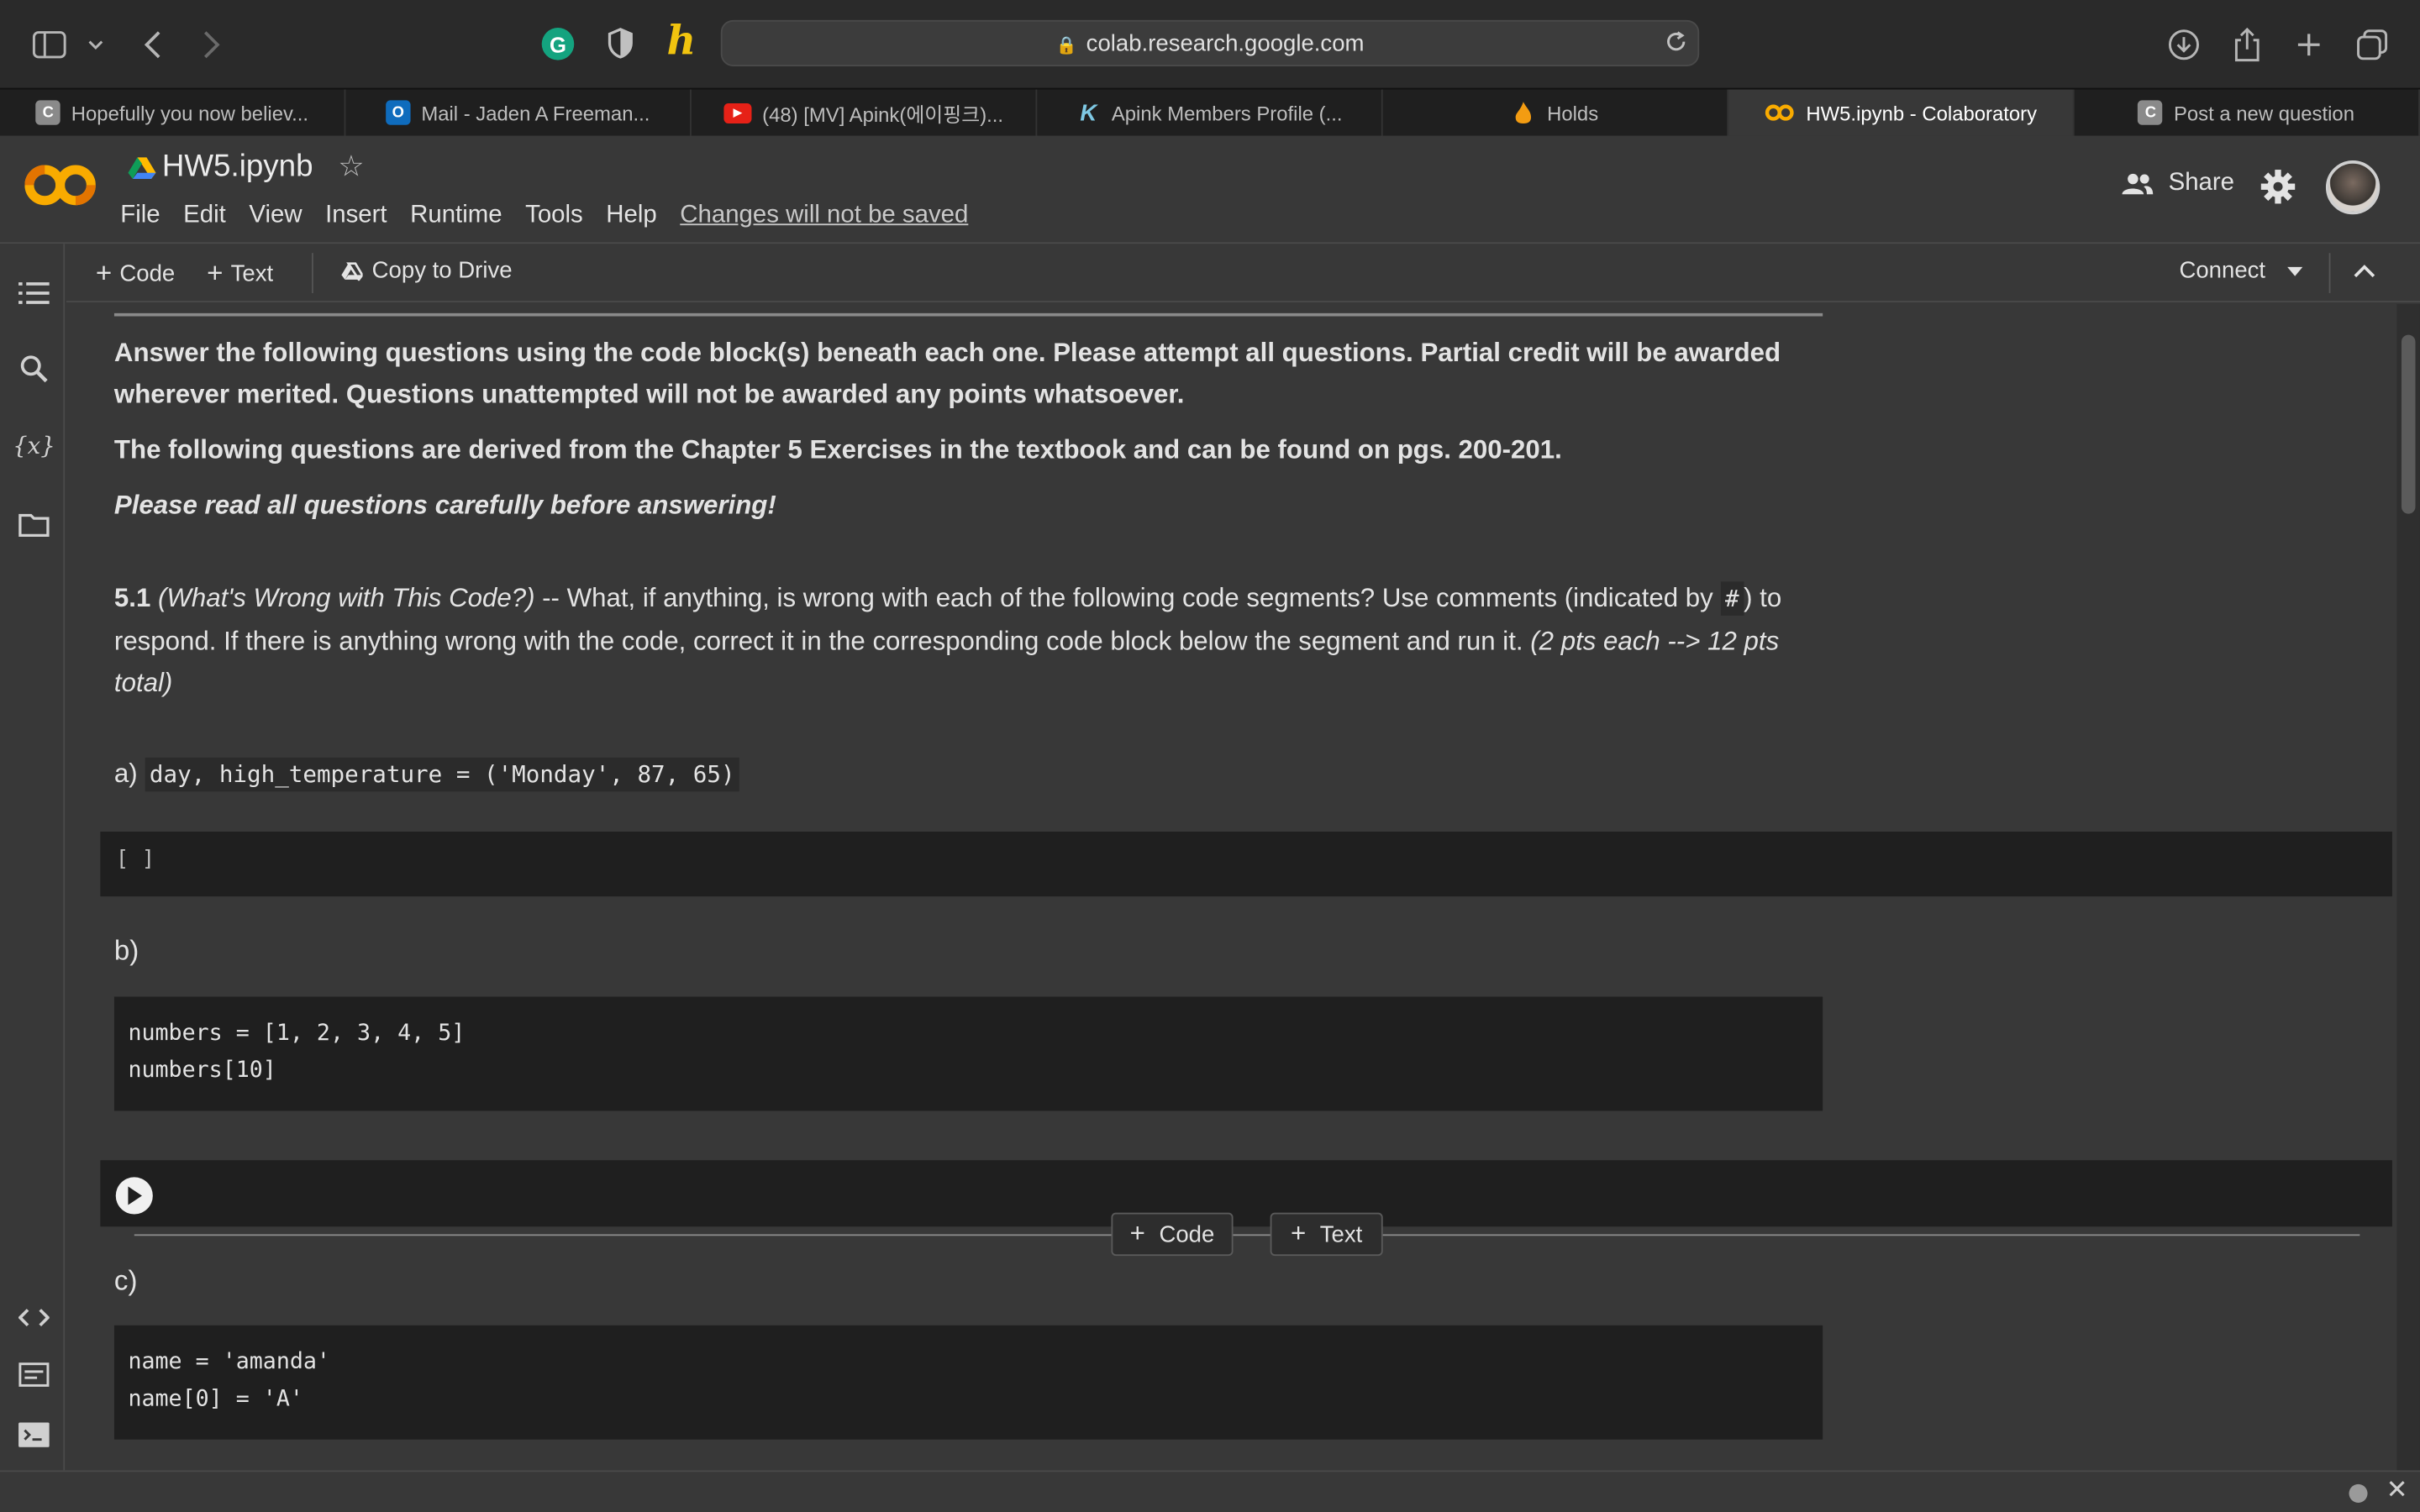 The image size is (2420, 1512). Describe the element at coordinates (554, 216) in the screenshot. I see `menu-tools: Tools` at that location.